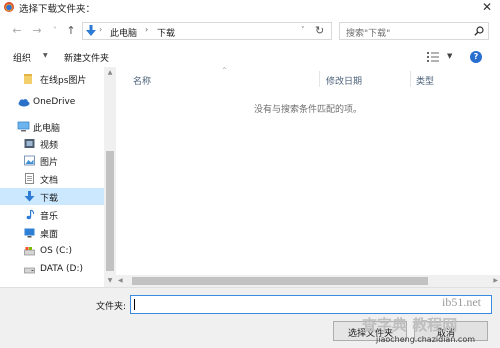  What do you see at coordinates (29, 143) in the screenshot?
I see `video-icon` at bounding box center [29, 143].